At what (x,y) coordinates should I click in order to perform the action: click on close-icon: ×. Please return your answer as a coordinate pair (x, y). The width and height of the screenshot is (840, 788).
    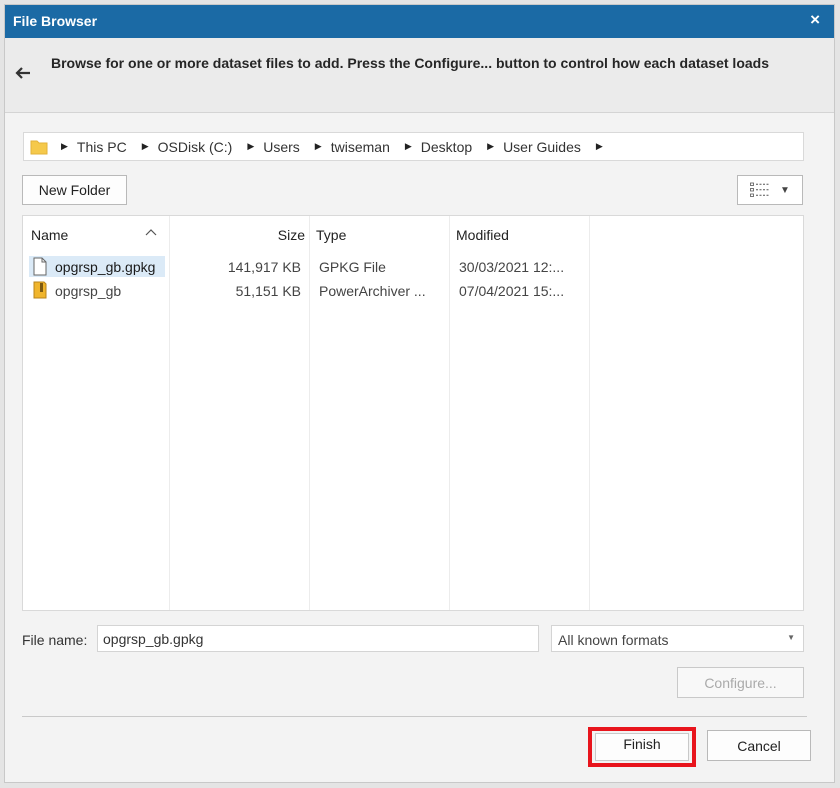
    Looking at the image, I should click on (815, 20).